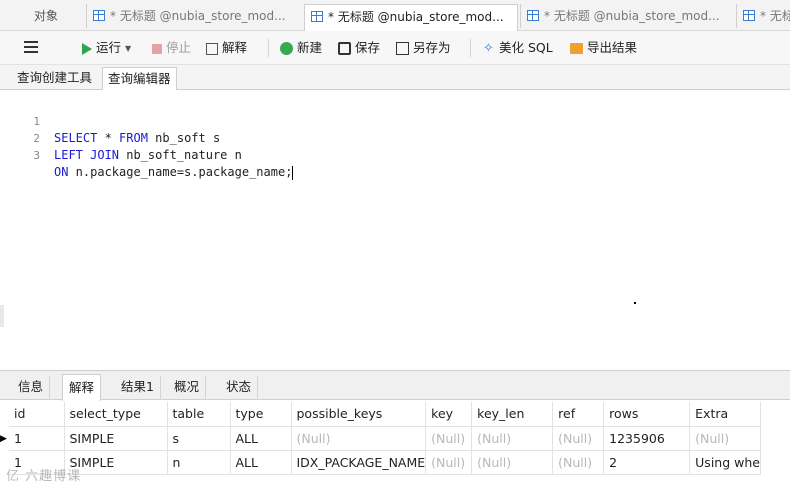 This screenshot has height=491, width=790. Describe the element at coordinates (138, 388) in the screenshot. I see `tab-result-1: 结果1` at that location.